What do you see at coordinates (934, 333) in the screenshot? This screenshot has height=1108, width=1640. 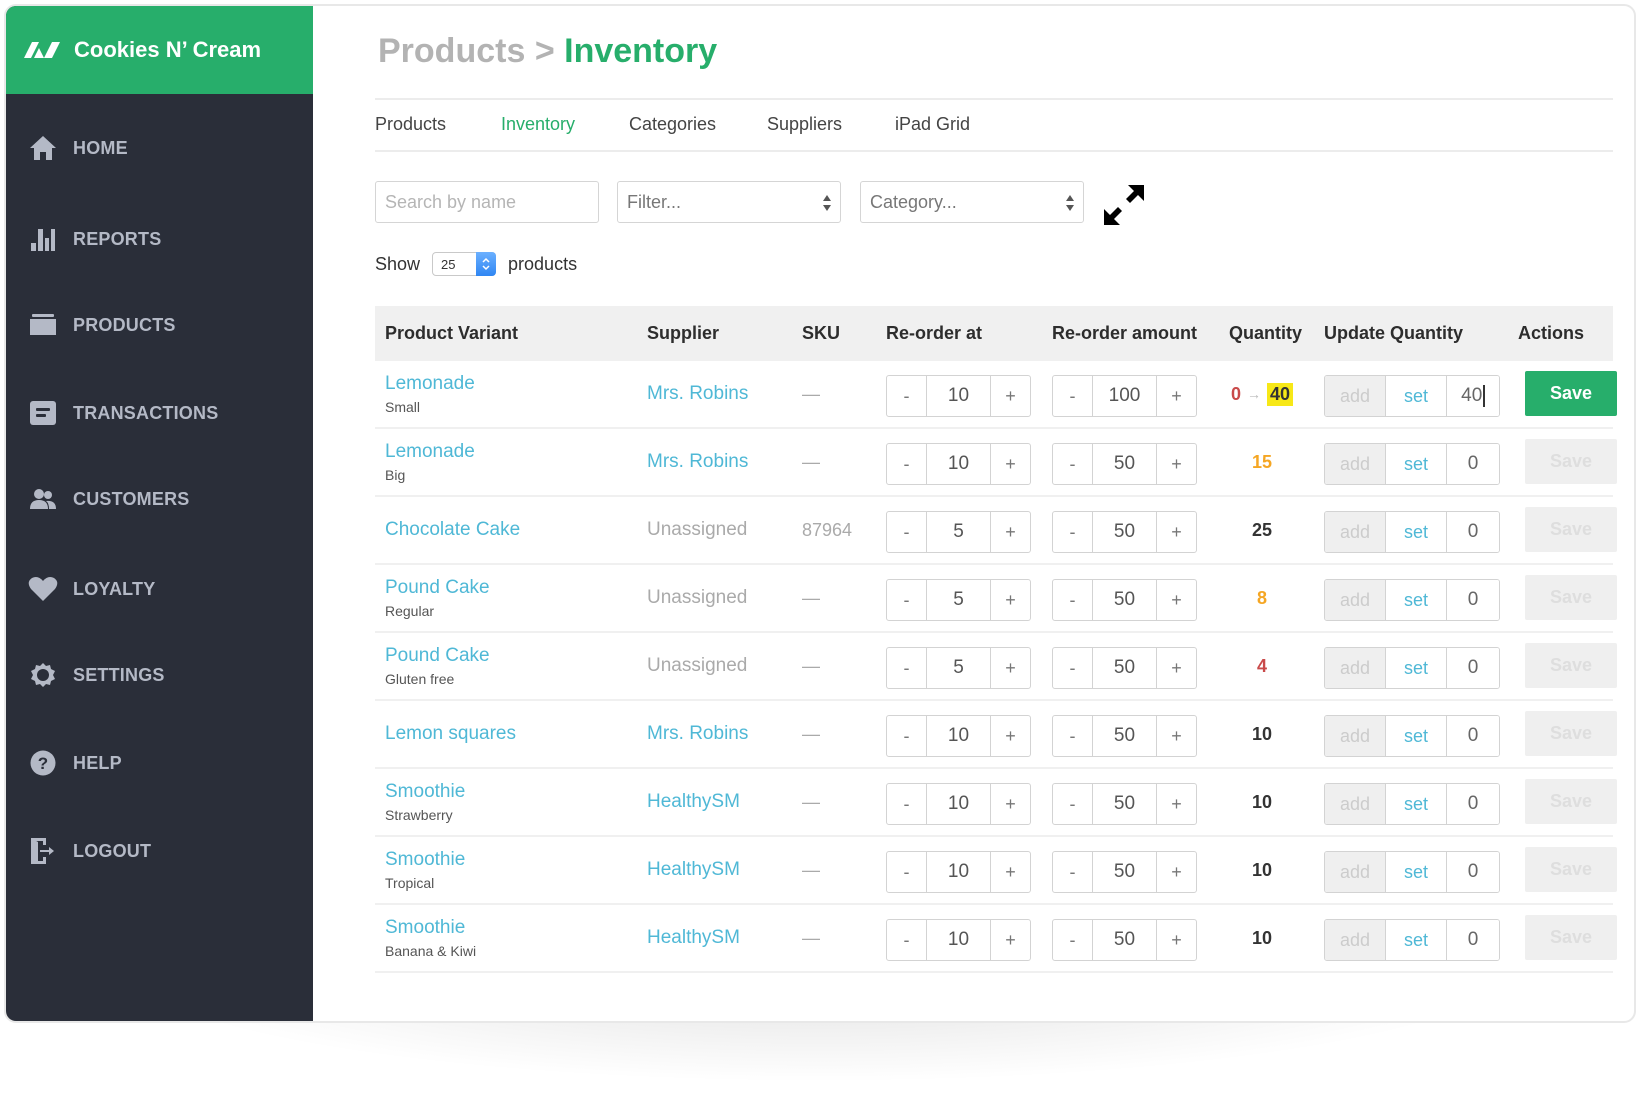 I see `column-header-re-order-at: Re-order at` at bounding box center [934, 333].